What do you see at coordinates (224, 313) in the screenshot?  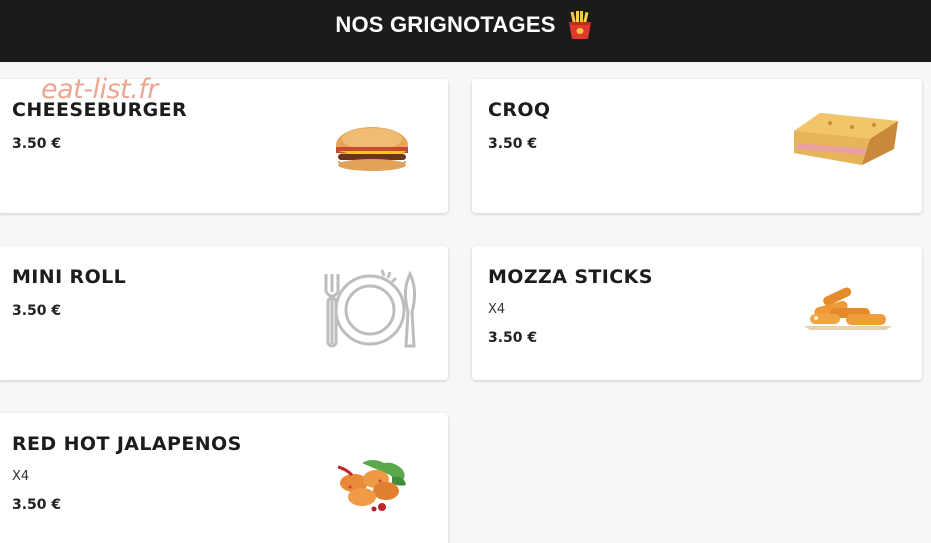 I see `menu-item-card-mini-roll: MINI ROLL 3.50 €` at bounding box center [224, 313].